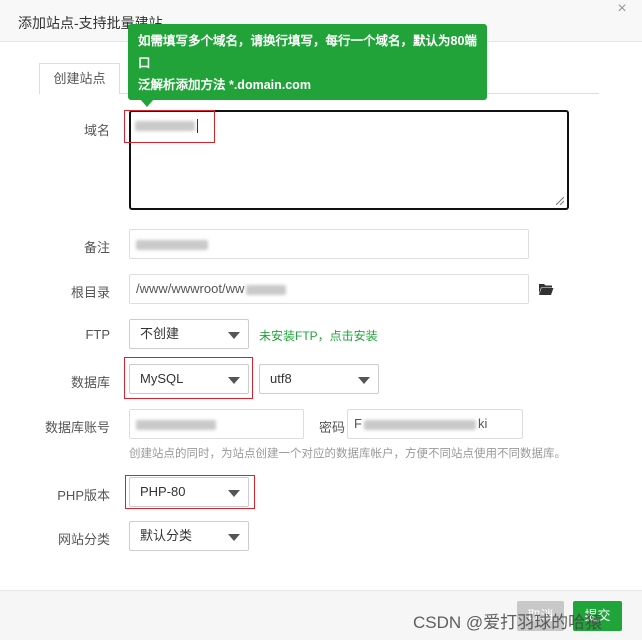 The width and height of the screenshot is (642, 640). Describe the element at coordinates (189, 334) in the screenshot. I see `ftp-select: 不创建` at that location.